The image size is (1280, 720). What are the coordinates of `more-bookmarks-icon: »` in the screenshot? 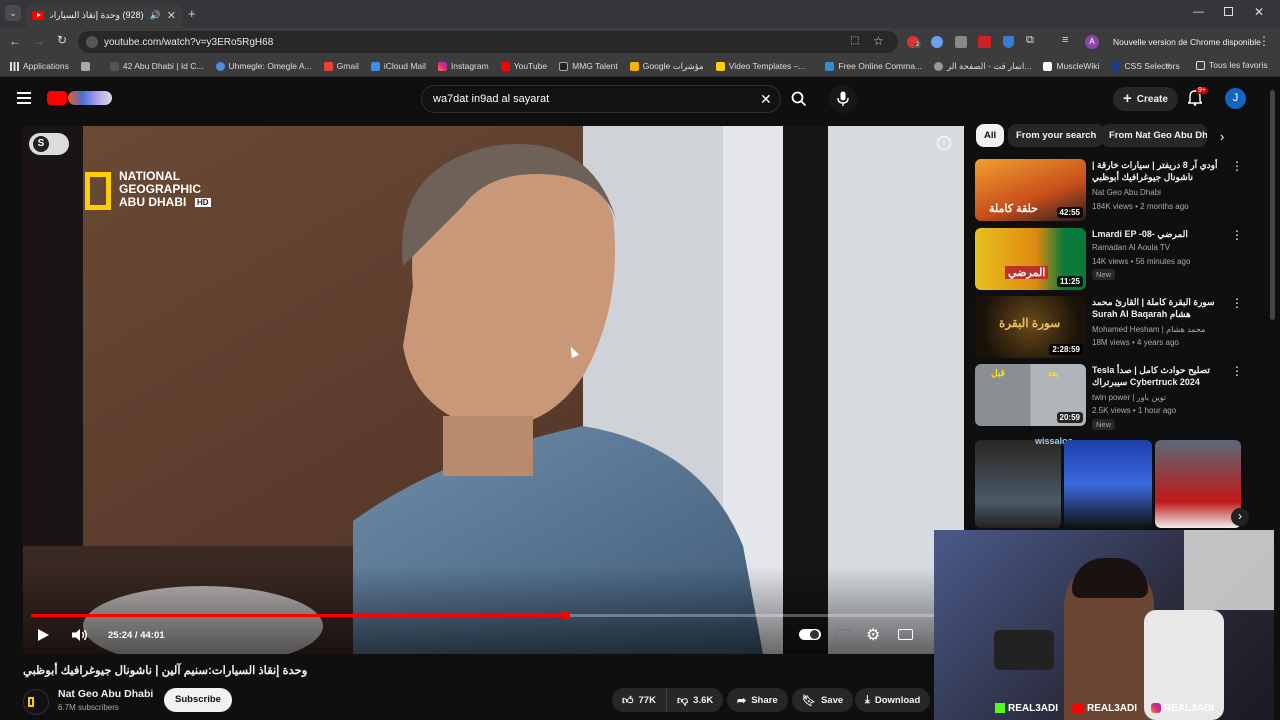 It's located at (1168, 65).